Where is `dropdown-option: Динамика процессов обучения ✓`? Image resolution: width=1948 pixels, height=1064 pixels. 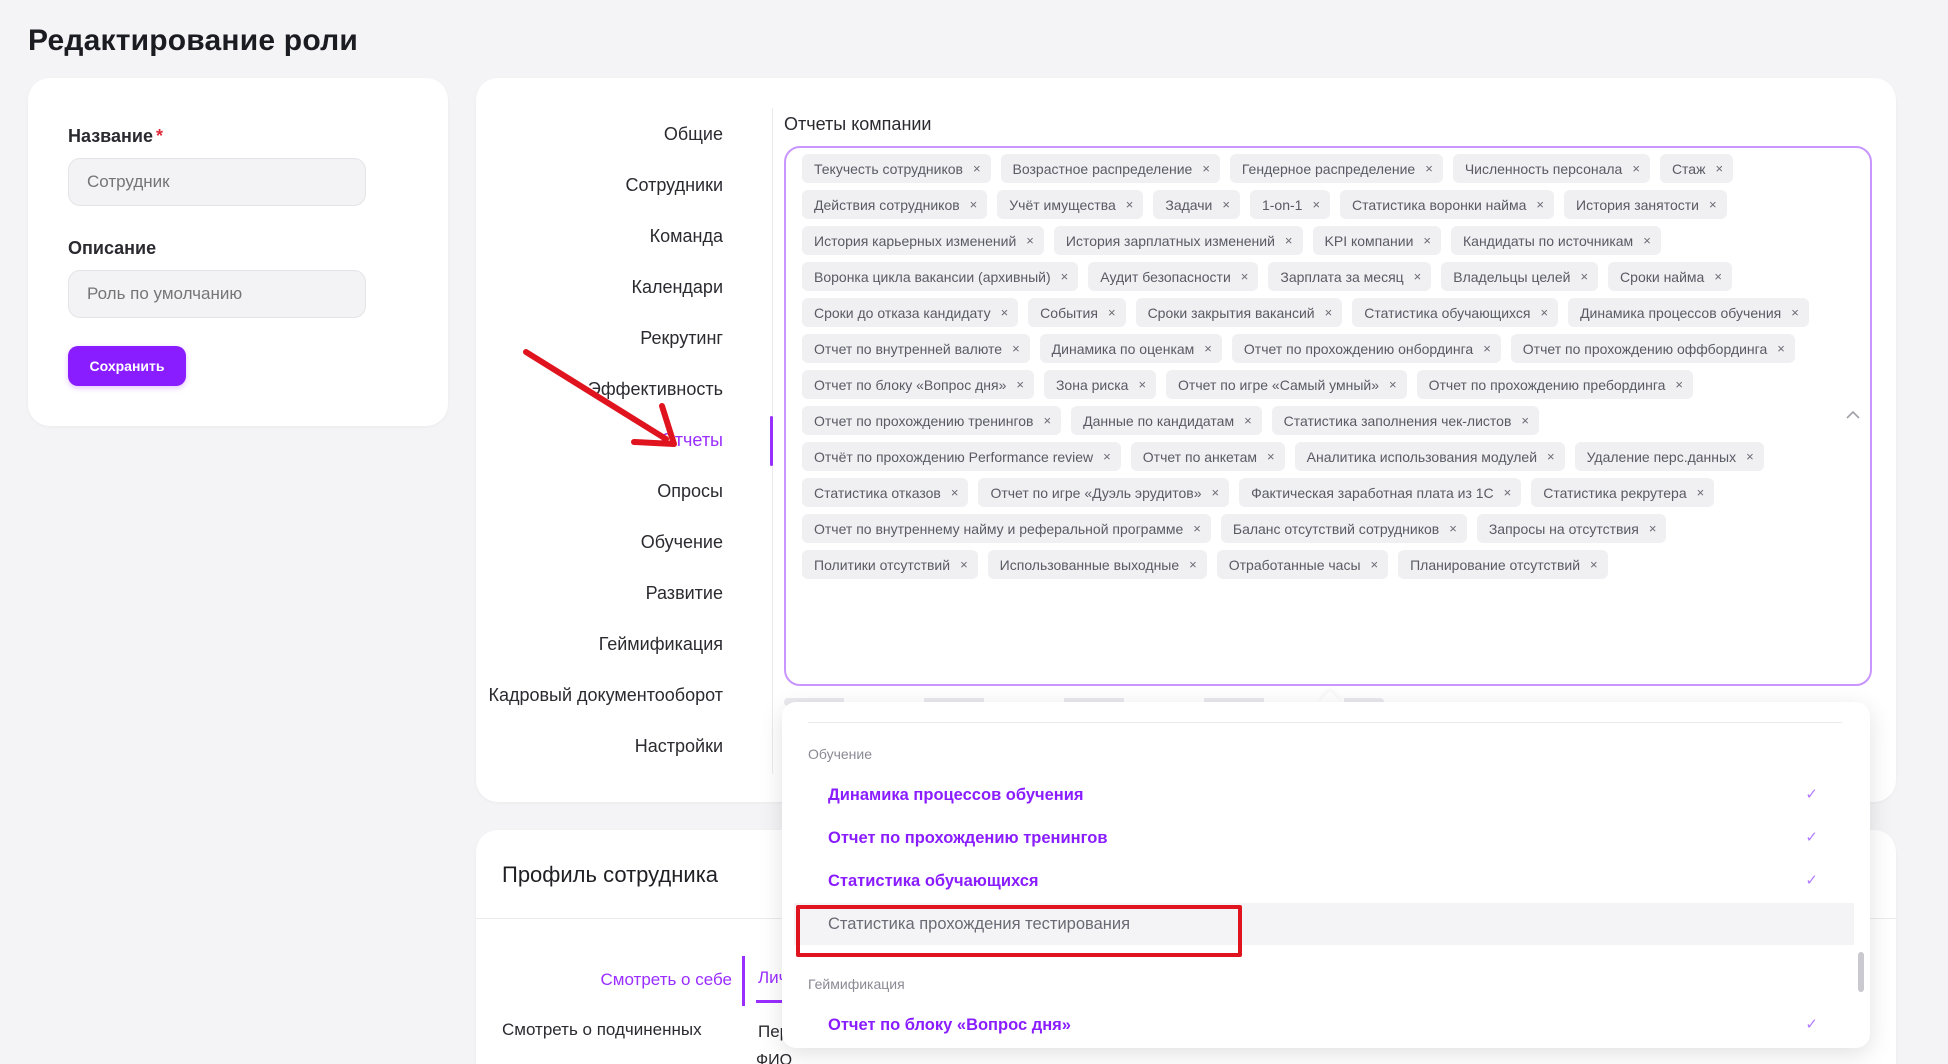
dropdown-option: Динамика процессов обучения ✓ is located at coordinates (1324, 795).